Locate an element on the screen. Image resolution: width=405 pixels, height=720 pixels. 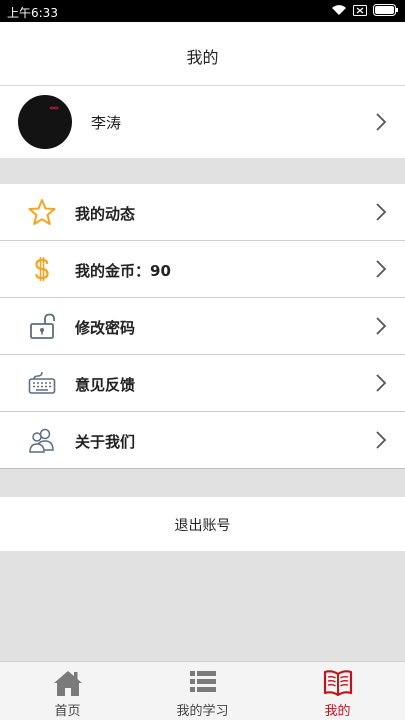
tab-home: 首页 is located at coordinates (67, 691).